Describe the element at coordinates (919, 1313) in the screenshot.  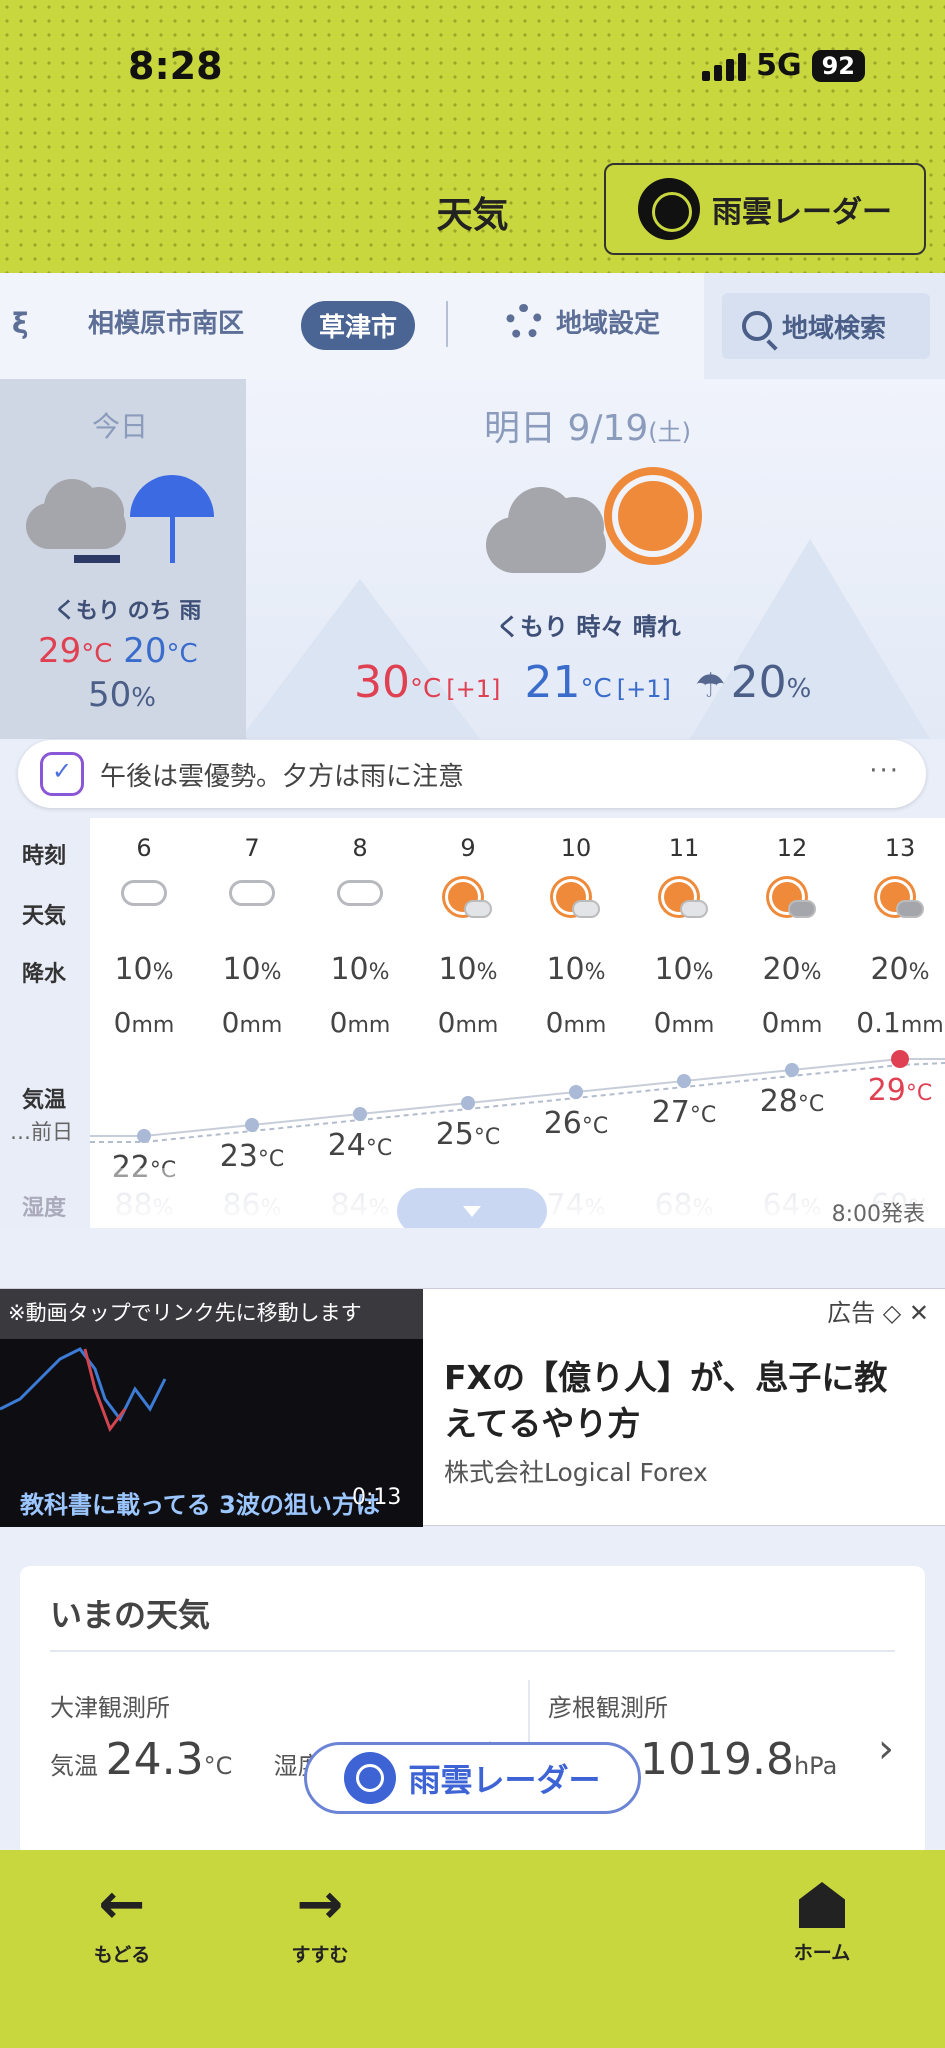
I see `close-icon: ✕` at that location.